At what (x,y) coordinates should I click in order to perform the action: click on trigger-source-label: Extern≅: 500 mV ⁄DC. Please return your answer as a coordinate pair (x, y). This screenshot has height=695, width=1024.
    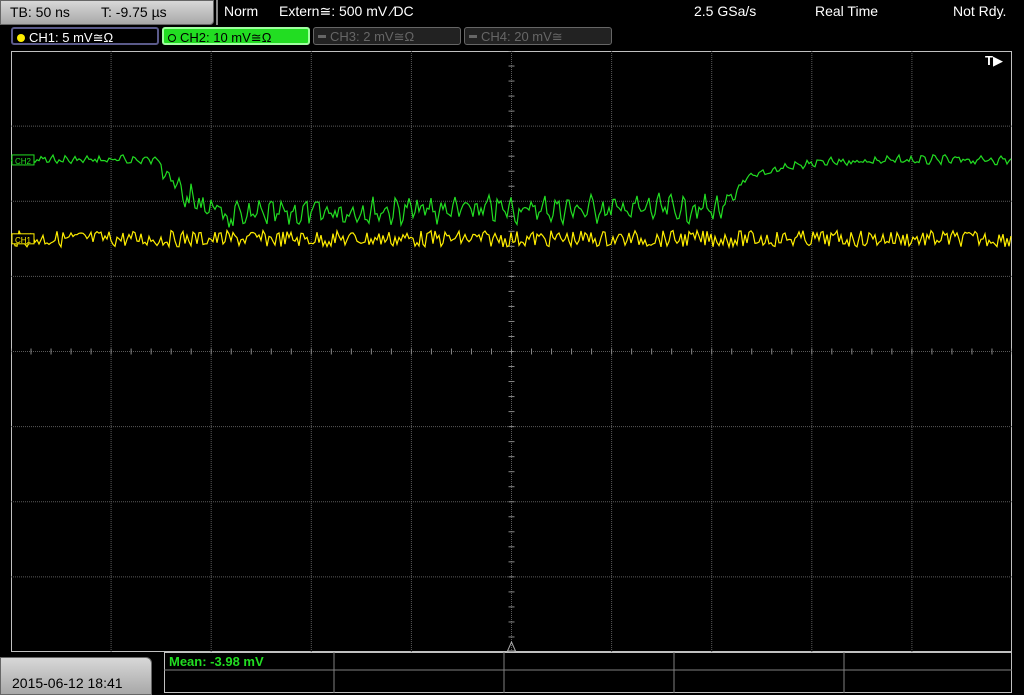
    Looking at the image, I should click on (346, 11).